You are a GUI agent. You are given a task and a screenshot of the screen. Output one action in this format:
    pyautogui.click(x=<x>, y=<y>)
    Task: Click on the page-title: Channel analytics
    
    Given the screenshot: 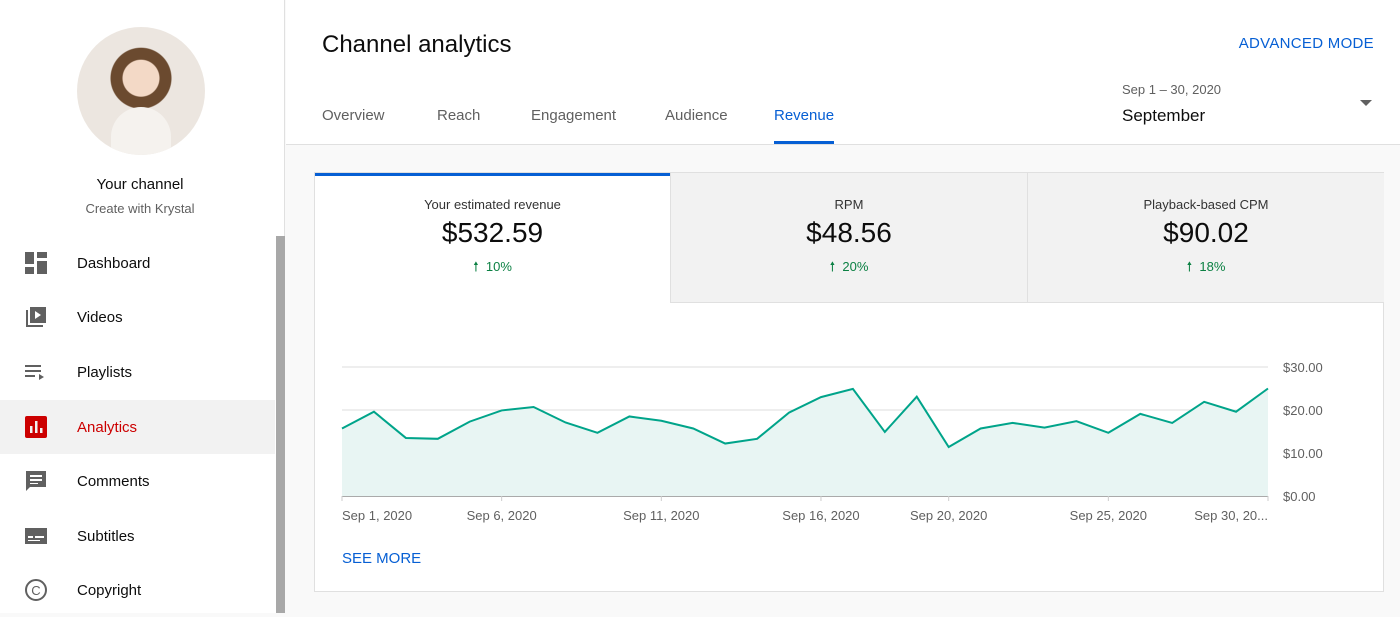 What is the action you would take?
    pyautogui.click(x=417, y=44)
    